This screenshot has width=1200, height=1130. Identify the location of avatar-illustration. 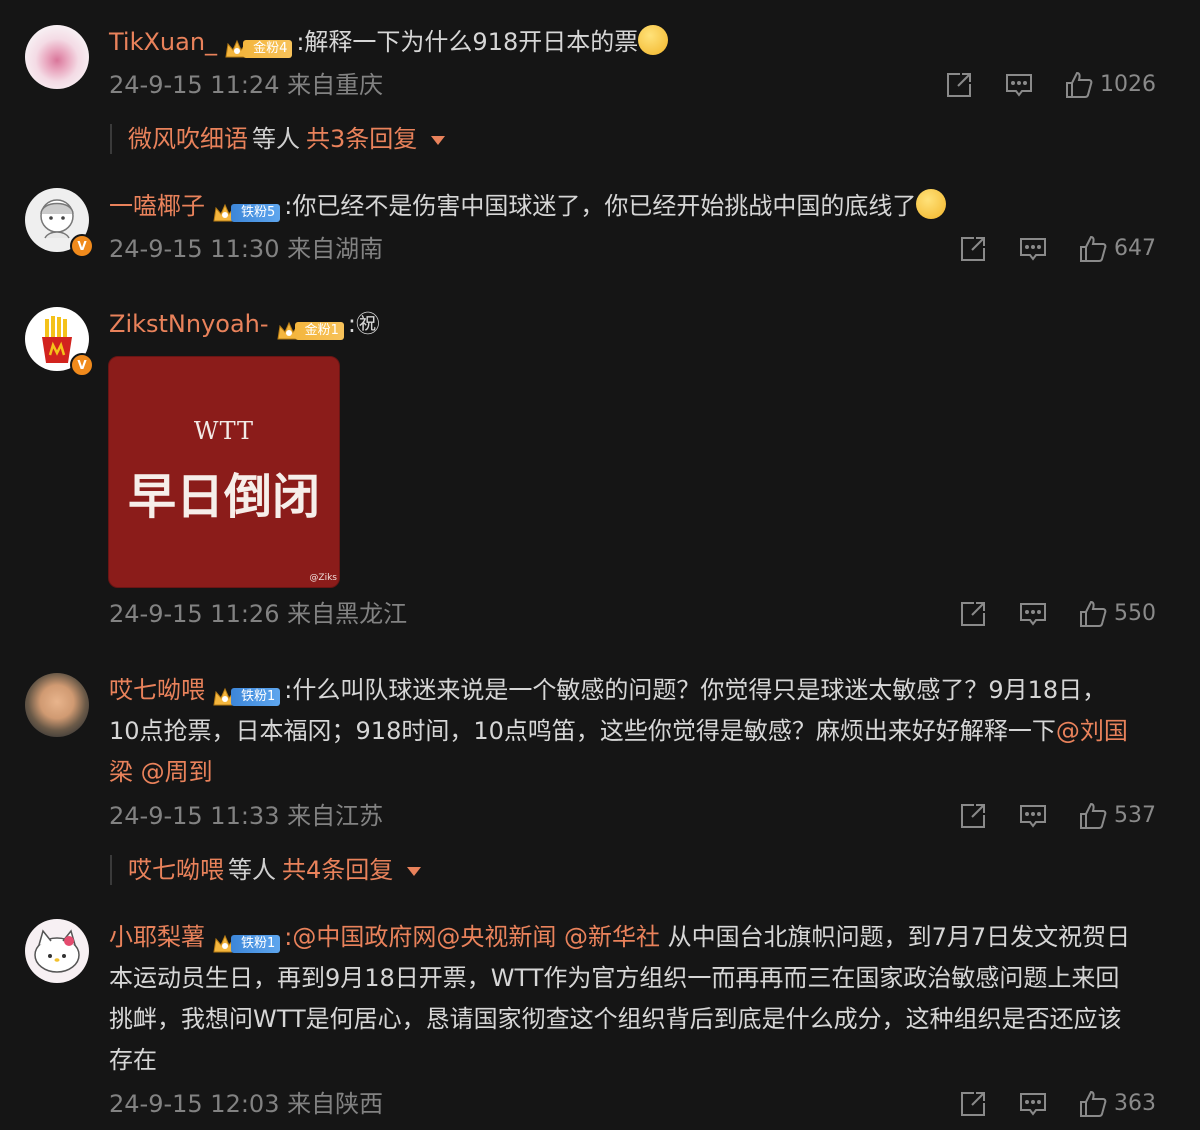
(57, 951).